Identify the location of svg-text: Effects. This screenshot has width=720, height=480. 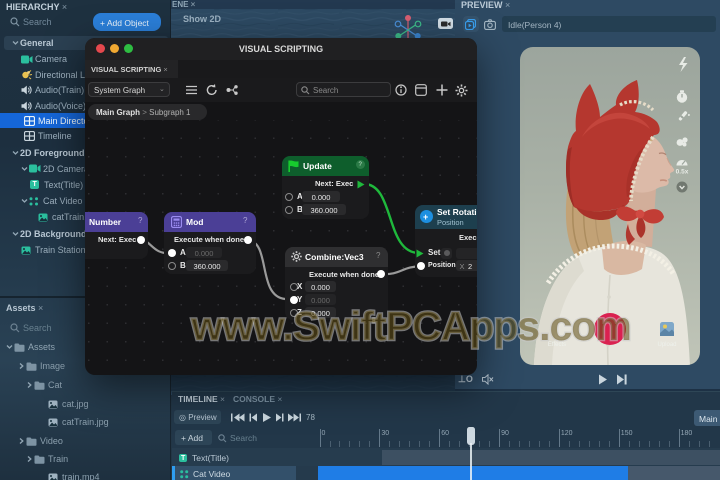
(557, 345).